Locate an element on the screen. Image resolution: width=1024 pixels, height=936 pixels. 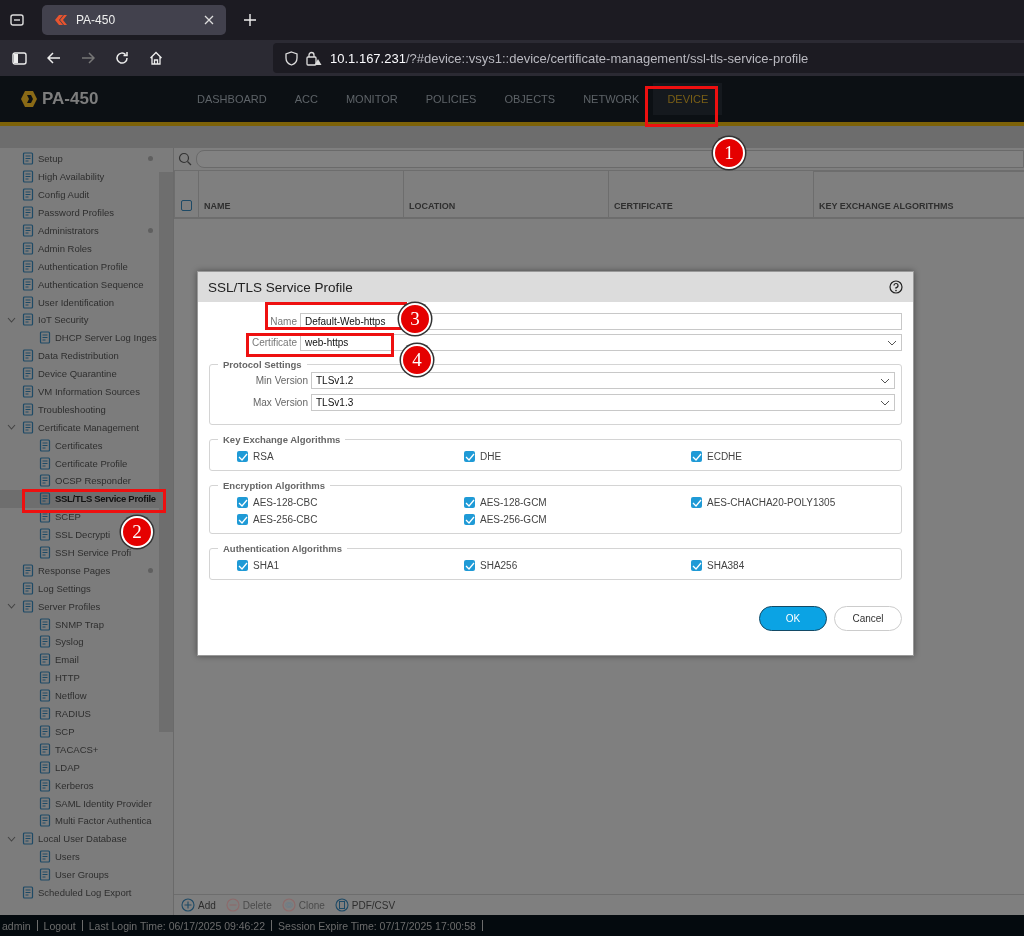
checkbox-label: SHA1 is located at coordinates (266, 565).